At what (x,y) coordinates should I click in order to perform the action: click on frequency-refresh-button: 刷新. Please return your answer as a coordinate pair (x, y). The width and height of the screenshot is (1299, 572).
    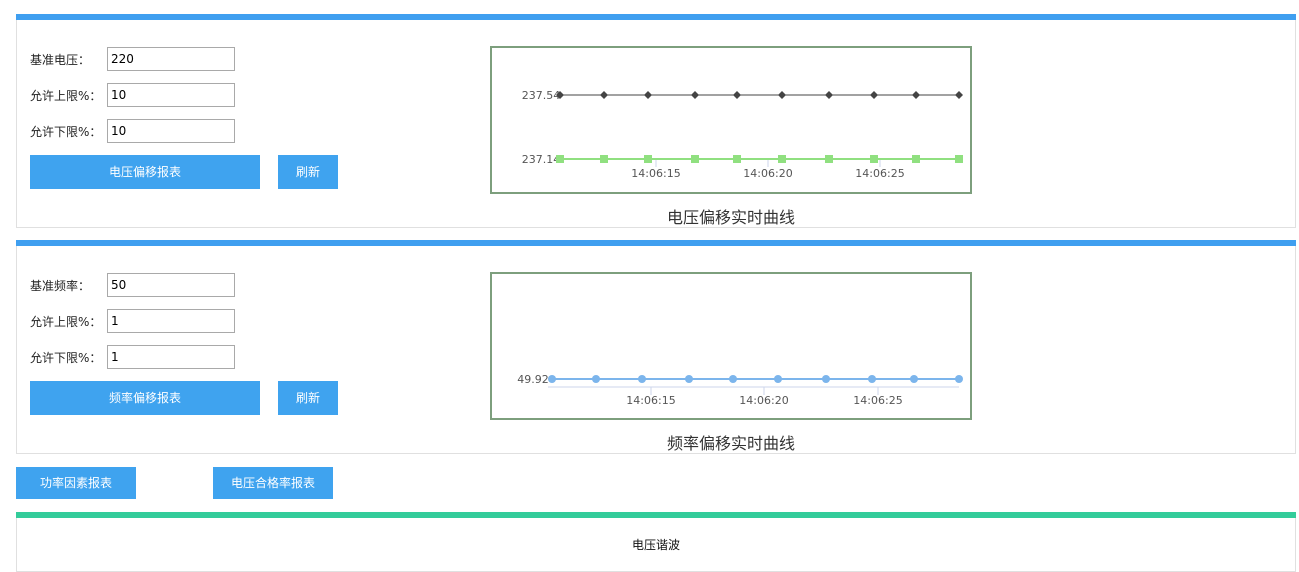
    Looking at the image, I should click on (308, 398).